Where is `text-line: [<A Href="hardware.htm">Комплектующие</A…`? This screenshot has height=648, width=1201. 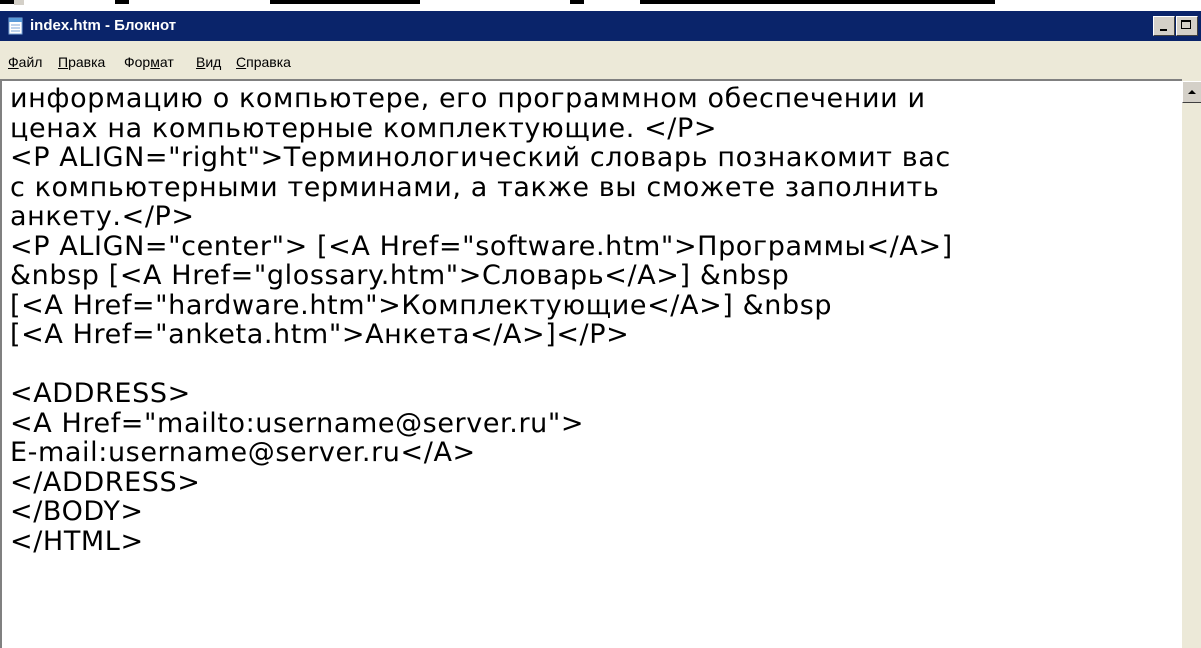
text-line: [<A Href="hardware.htm">Комплектующие</A… is located at coordinates (421, 305).